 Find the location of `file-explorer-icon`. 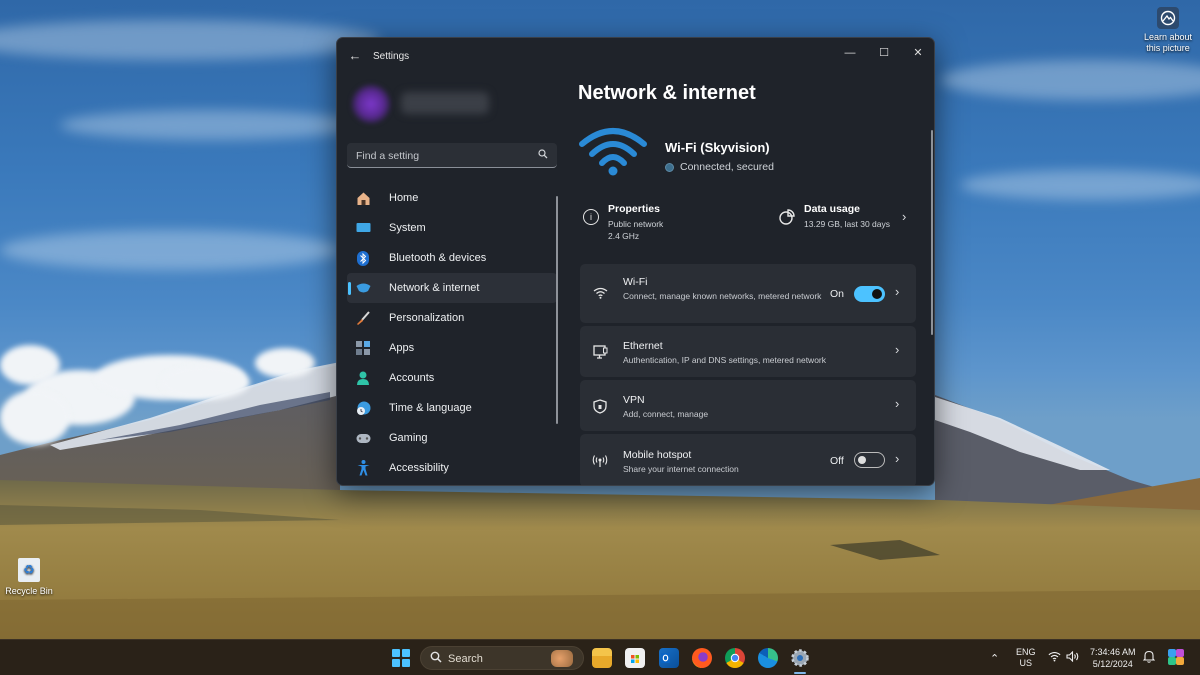

file-explorer-icon is located at coordinates (602, 658).